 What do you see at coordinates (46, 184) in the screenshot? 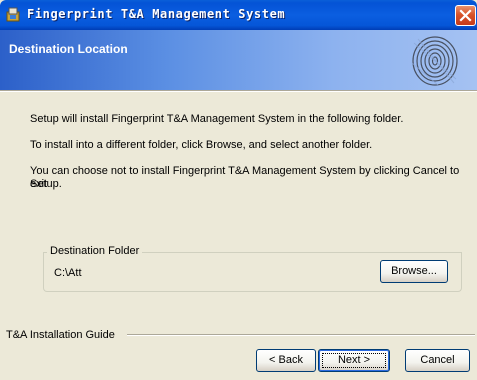
I see `cancel-info-text-cont: Setup.` at bounding box center [46, 184].